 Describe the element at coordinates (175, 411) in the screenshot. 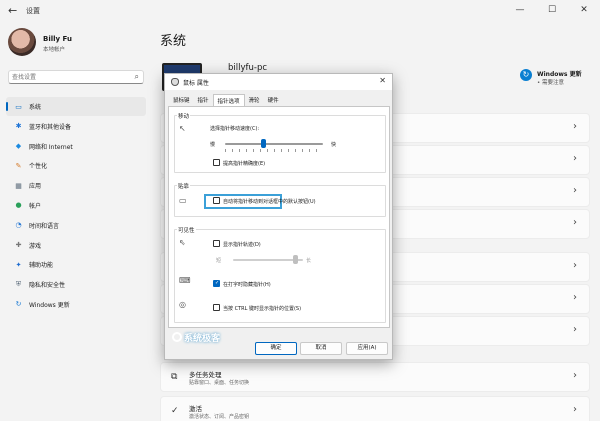

I see `activation-icon: ✓` at that location.